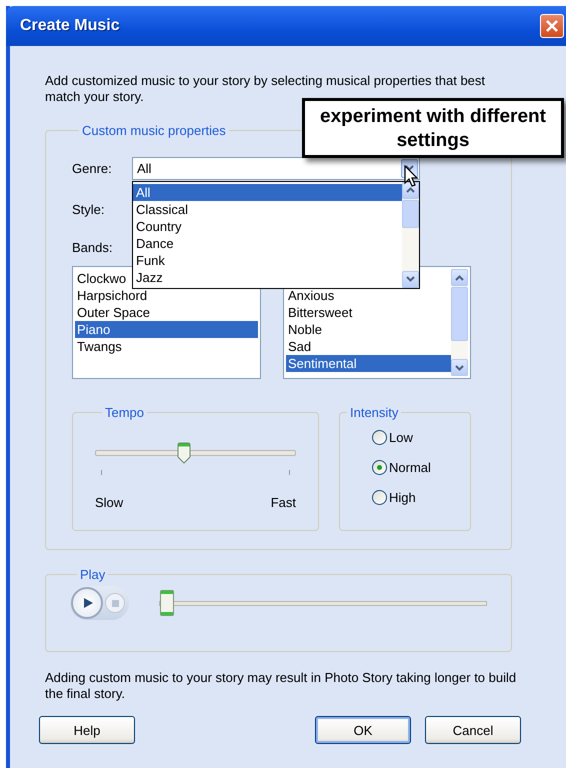  I want to click on dropdown-option: Funk, so click(267, 260).